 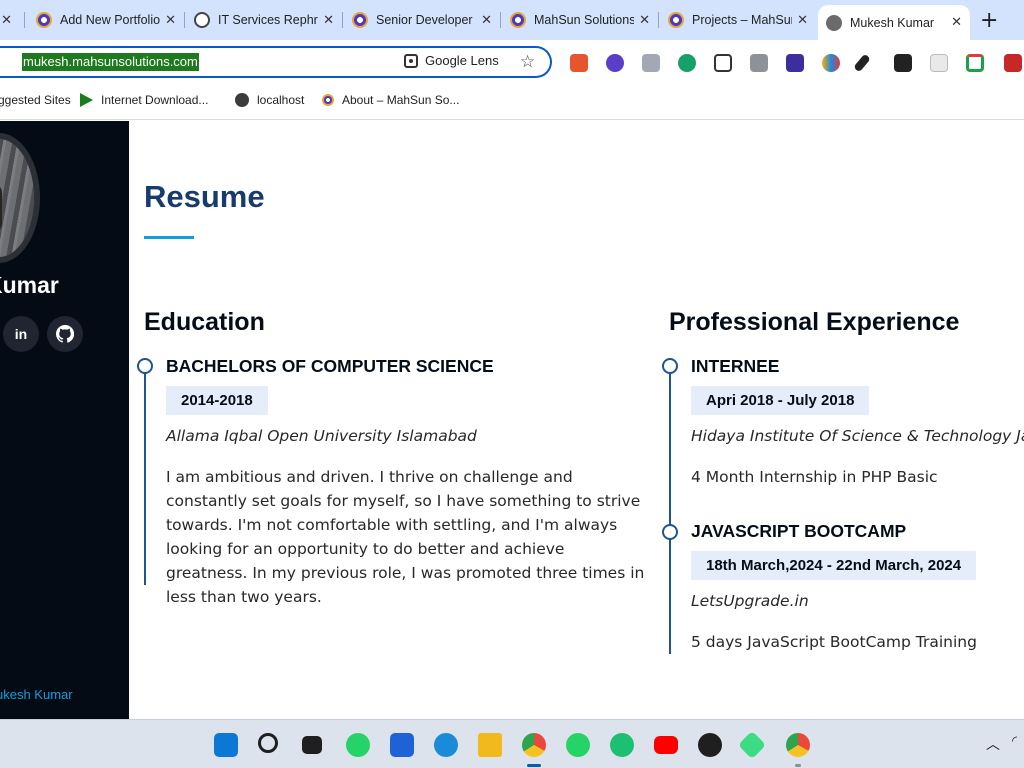 What do you see at coordinates (36, 694) in the screenshot?
I see `footer-credit: ukesh Kumar` at bounding box center [36, 694].